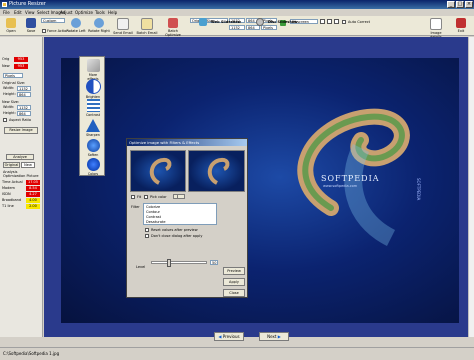  I want to click on filter-option: Contrast, so click(153, 217).